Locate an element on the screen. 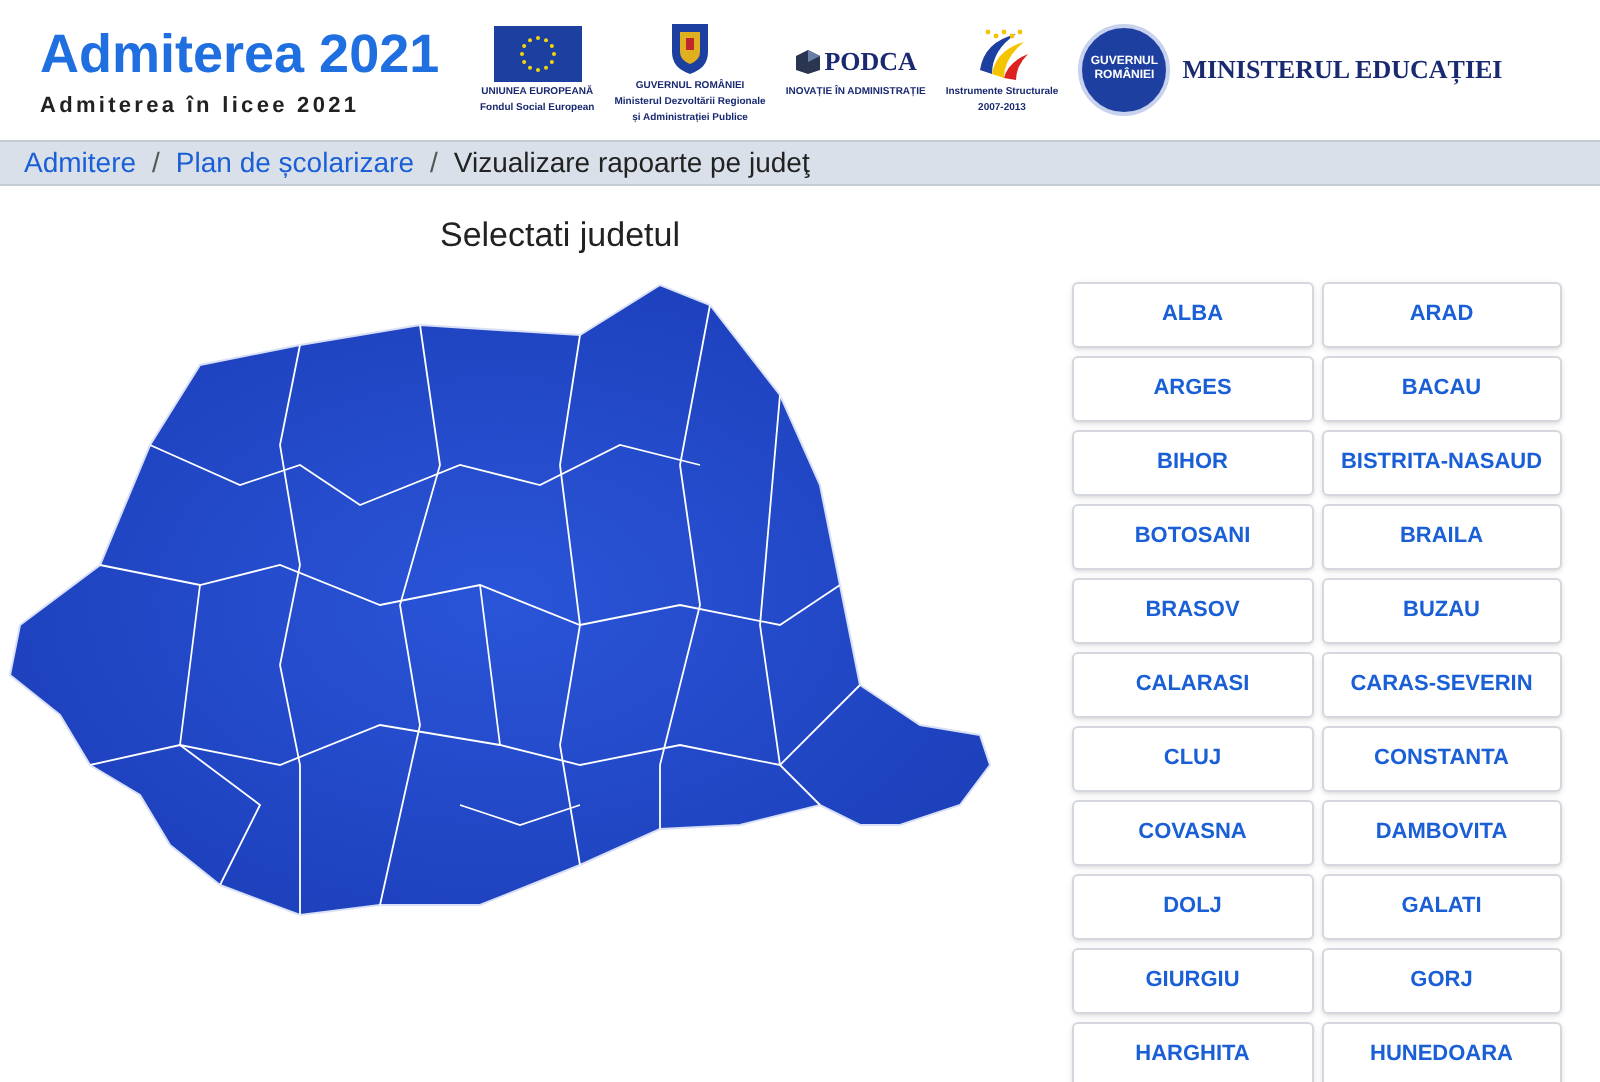 This screenshot has width=1600, height=1082. county-button: BRASOV is located at coordinates (1192, 611).